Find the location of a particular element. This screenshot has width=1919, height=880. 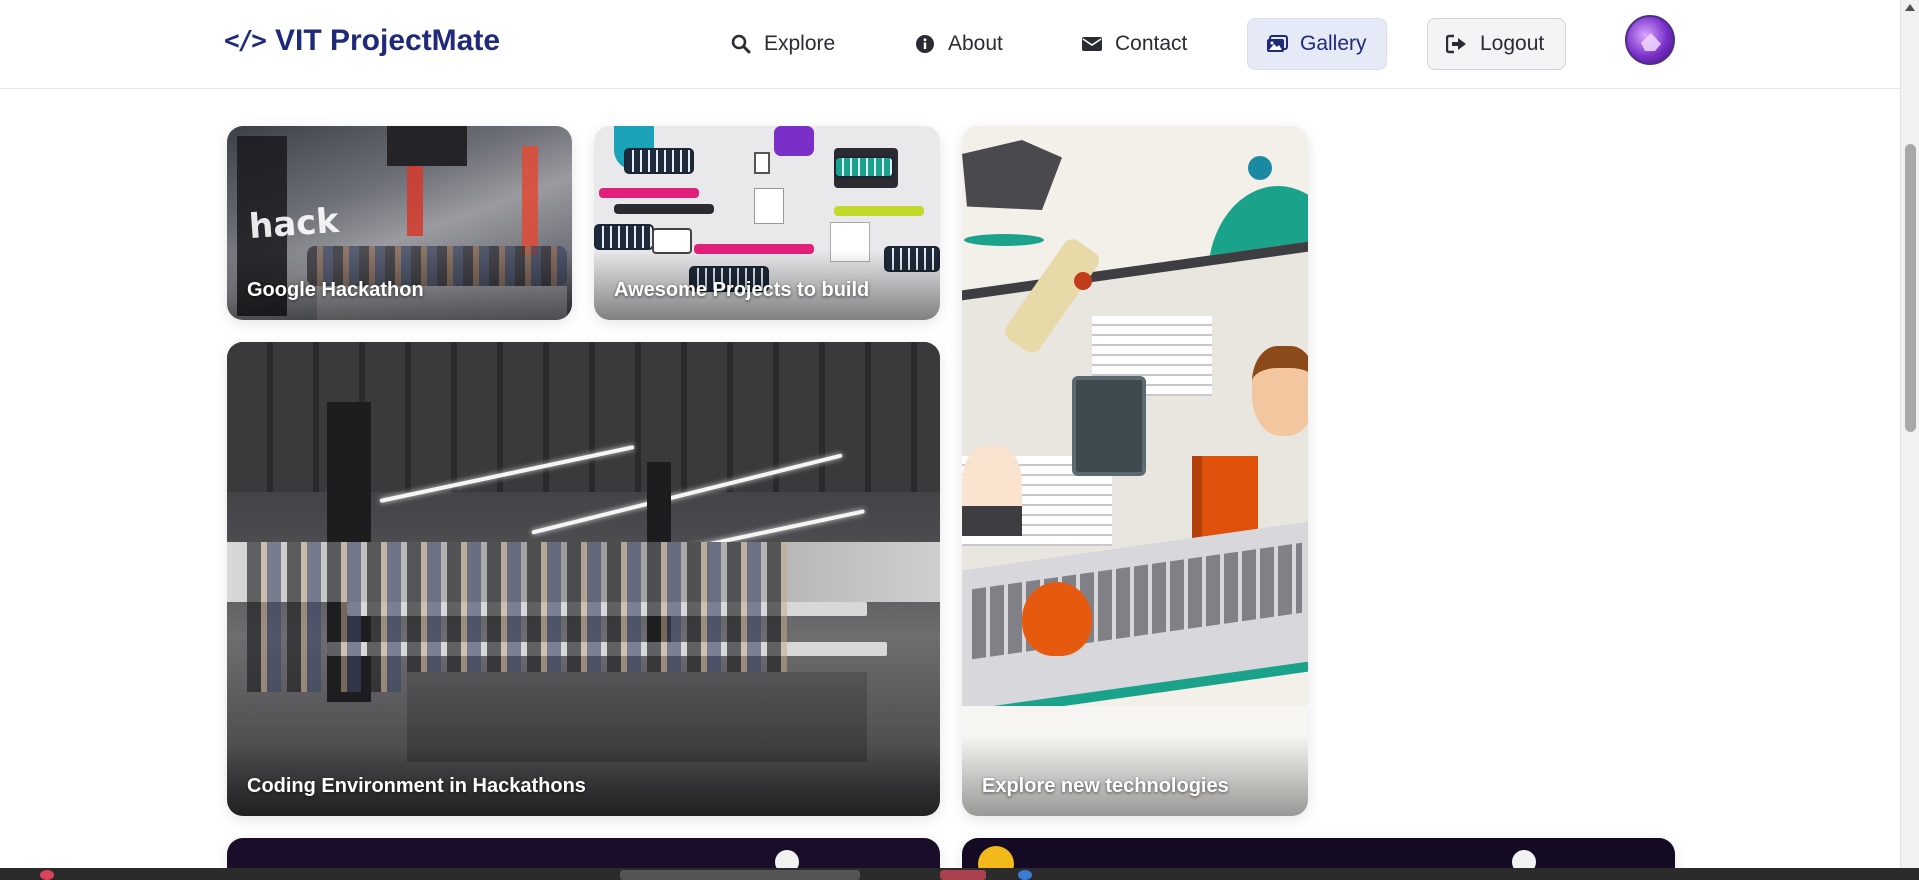

nav-explore-label: Explore is located at coordinates (800, 43).